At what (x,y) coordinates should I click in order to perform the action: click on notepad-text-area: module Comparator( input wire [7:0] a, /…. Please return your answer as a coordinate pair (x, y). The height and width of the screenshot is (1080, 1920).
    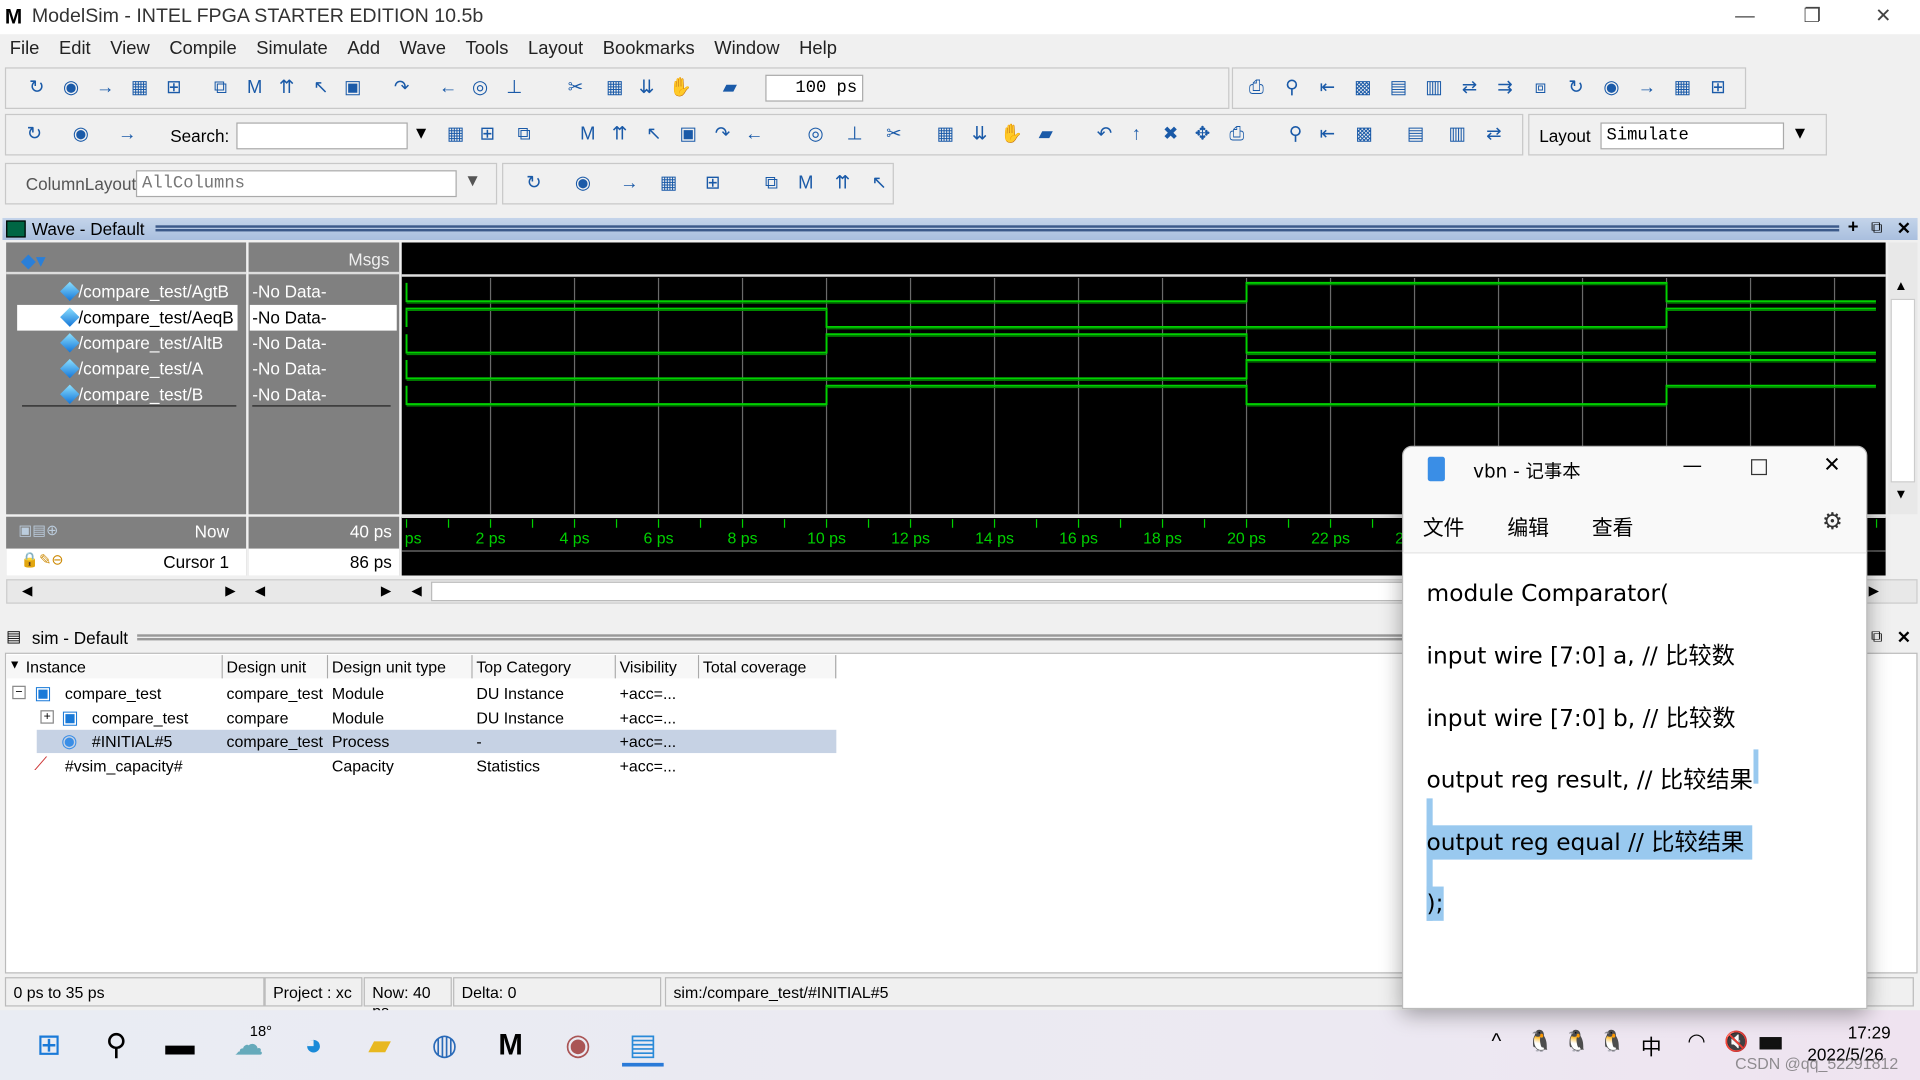
    Looking at the image, I should click on (1635, 780).